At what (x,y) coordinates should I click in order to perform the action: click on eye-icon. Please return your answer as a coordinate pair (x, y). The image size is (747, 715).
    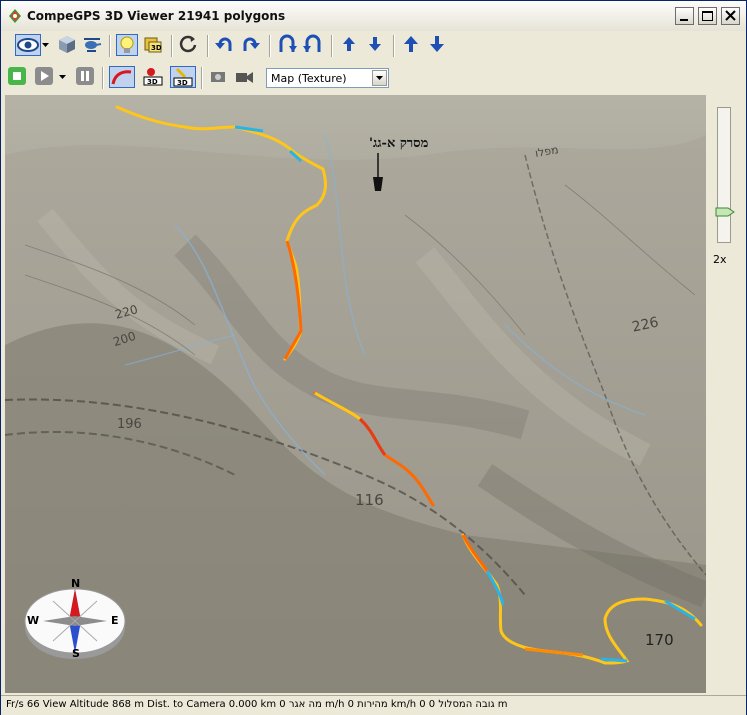
    Looking at the image, I should click on (28, 45).